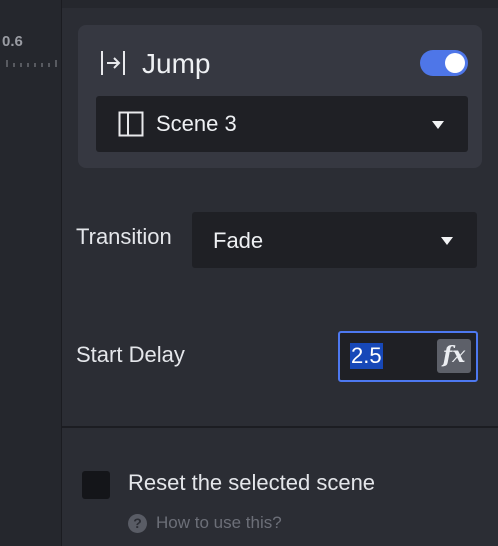  What do you see at coordinates (251, 483) in the screenshot?
I see `reset-scene-label: Reset the selected scene` at bounding box center [251, 483].